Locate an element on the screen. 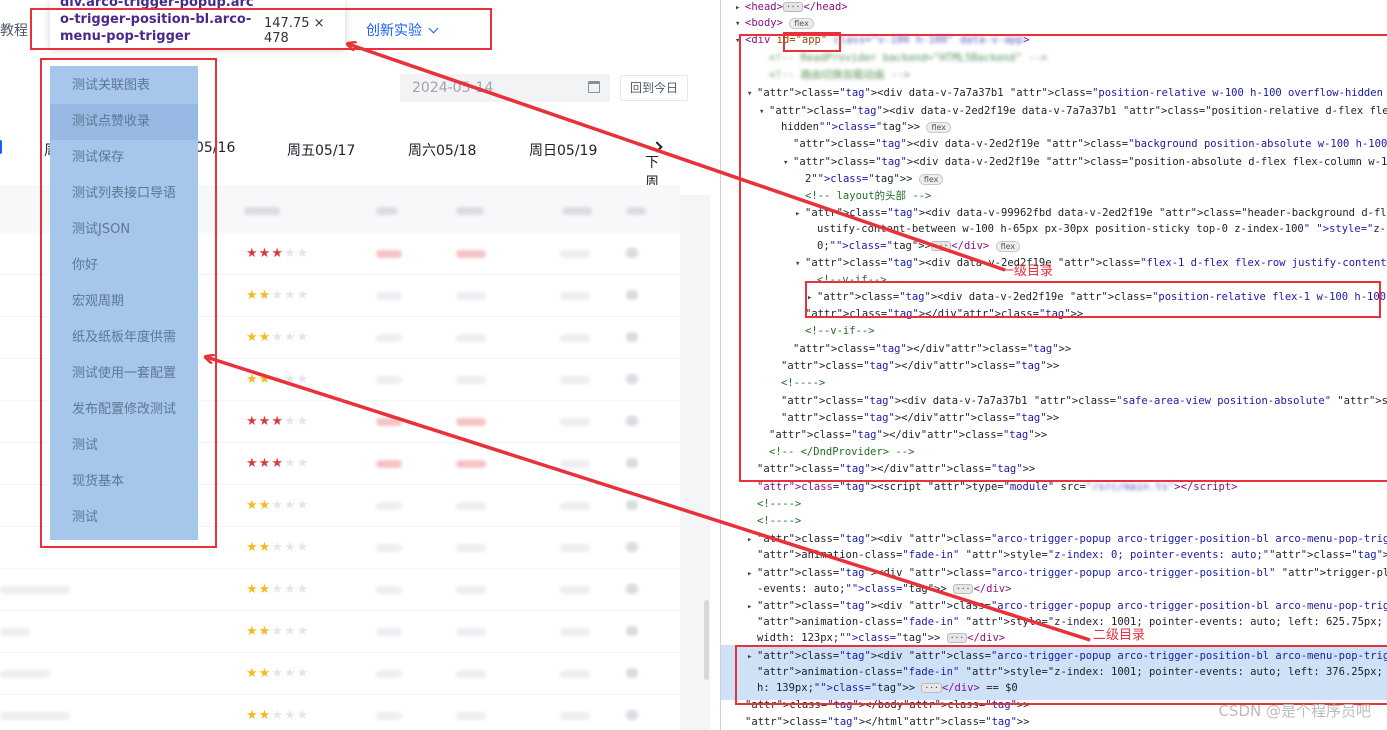 The width and height of the screenshot is (1387, 730). dom-node-line: ▸ <head> ··· </head> is located at coordinates (791, 7).